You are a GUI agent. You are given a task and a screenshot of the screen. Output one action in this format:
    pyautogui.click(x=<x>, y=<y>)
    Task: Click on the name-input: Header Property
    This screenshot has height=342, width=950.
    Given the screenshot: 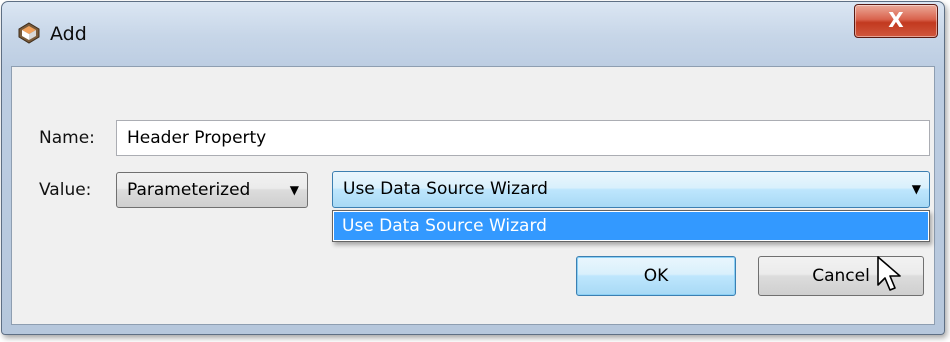 What is the action you would take?
    pyautogui.click(x=523, y=138)
    